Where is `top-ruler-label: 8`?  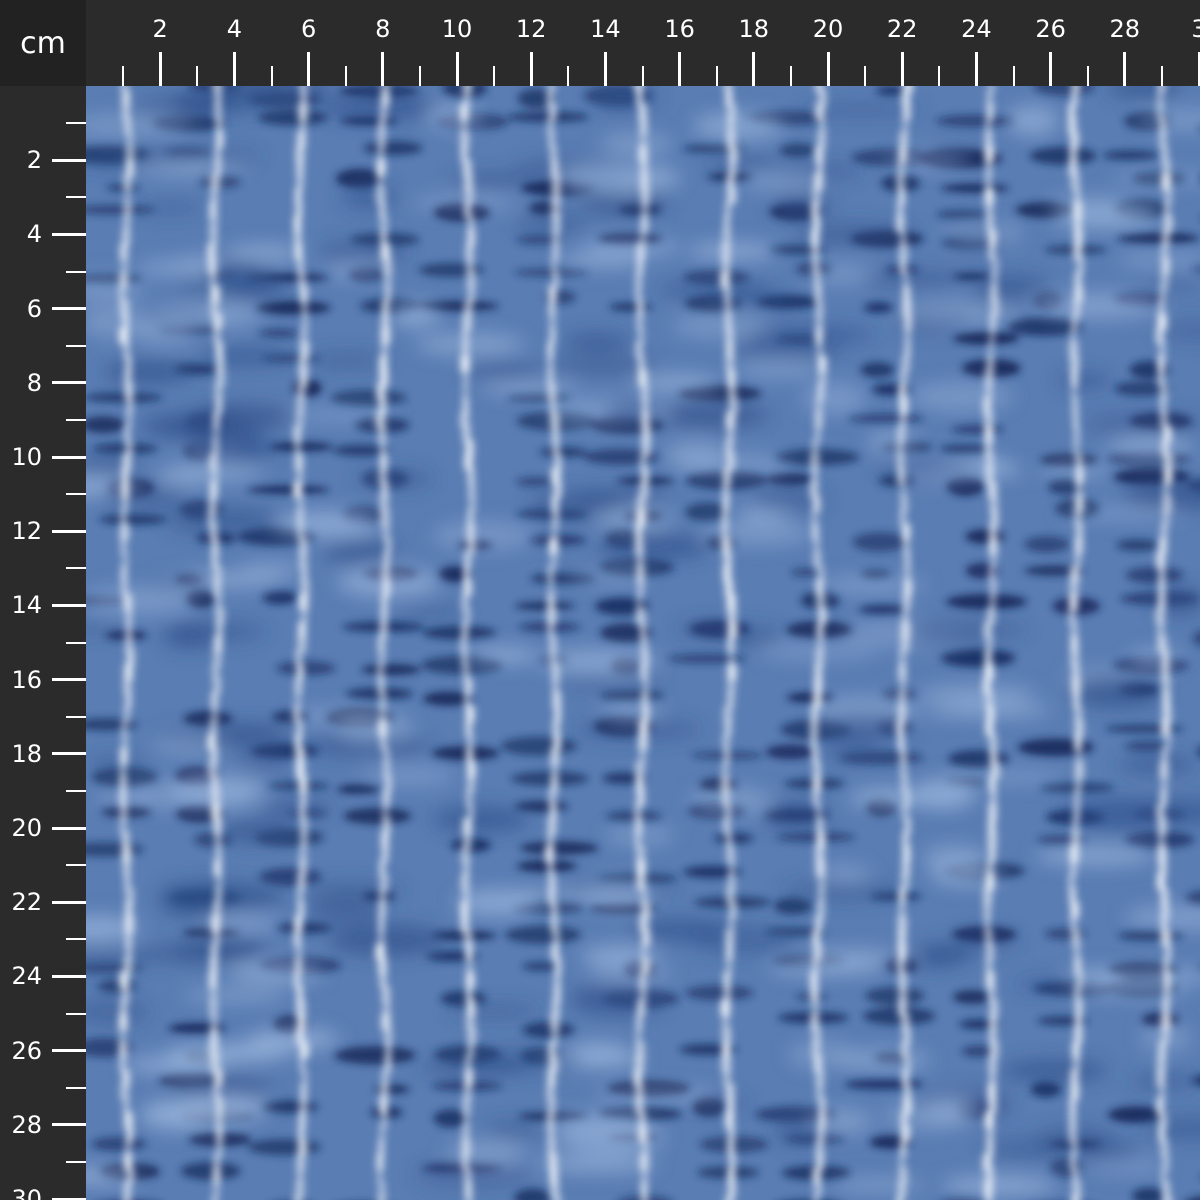 top-ruler-label: 8 is located at coordinates (383, 29).